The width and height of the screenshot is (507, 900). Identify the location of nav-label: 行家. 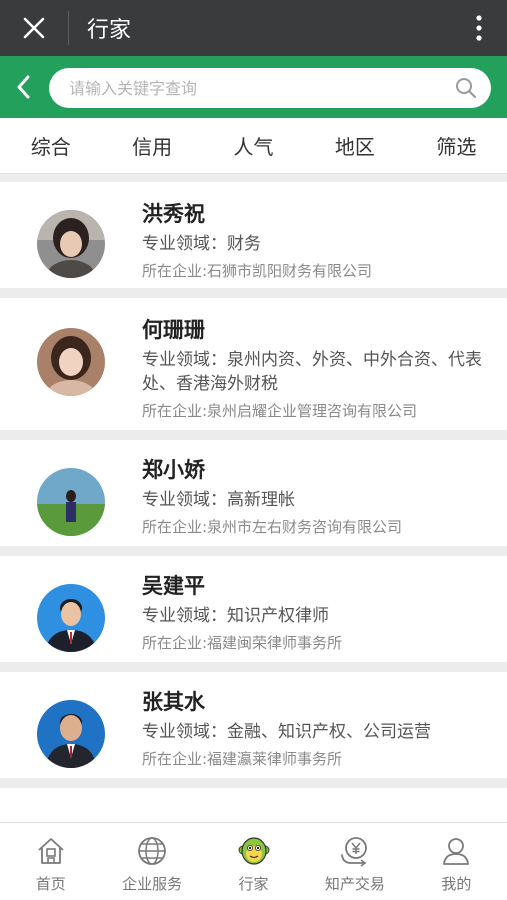
(253, 884).